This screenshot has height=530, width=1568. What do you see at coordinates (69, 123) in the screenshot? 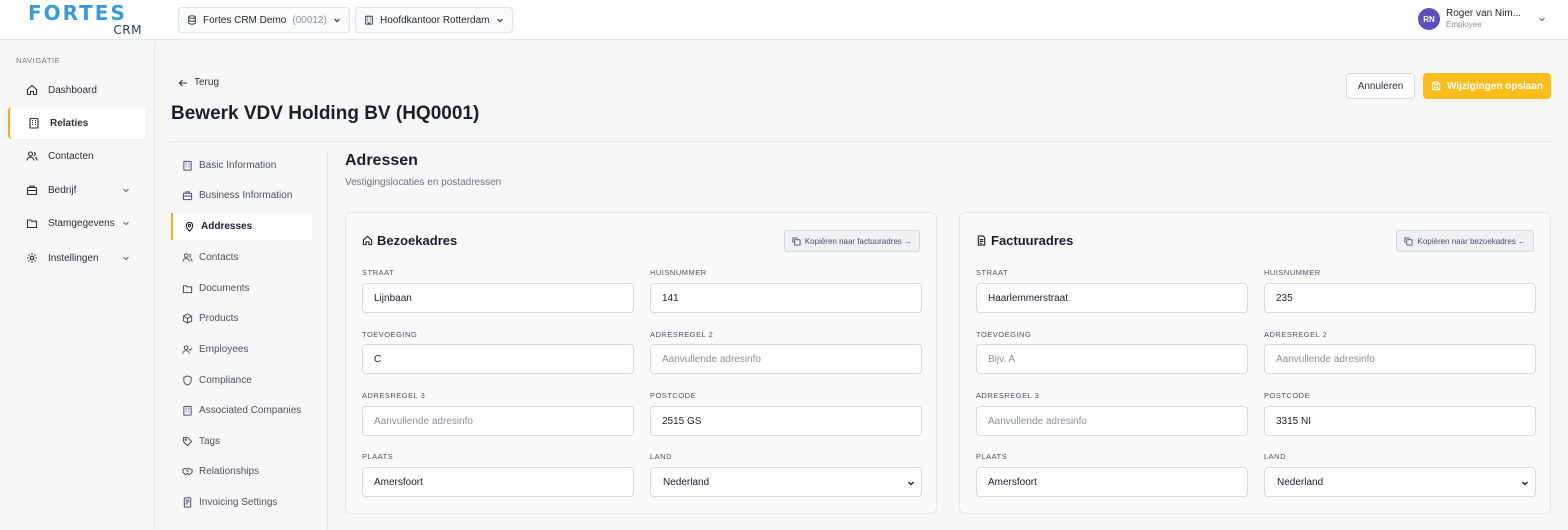
I see `sidebar-item-label: Relaties` at bounding box center [69, 123].